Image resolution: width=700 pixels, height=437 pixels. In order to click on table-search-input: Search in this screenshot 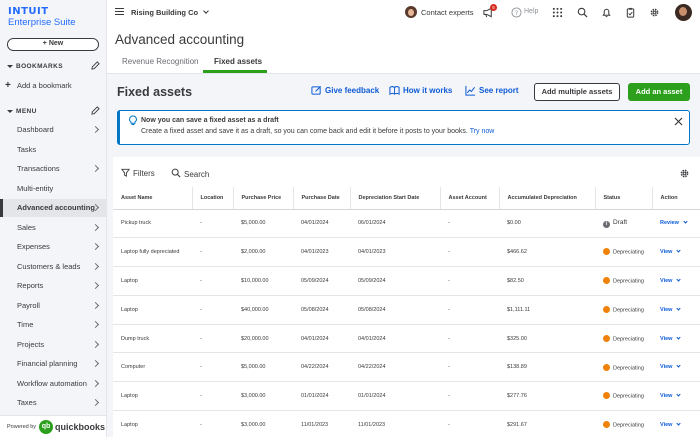, I will do `click(190, 173)`.